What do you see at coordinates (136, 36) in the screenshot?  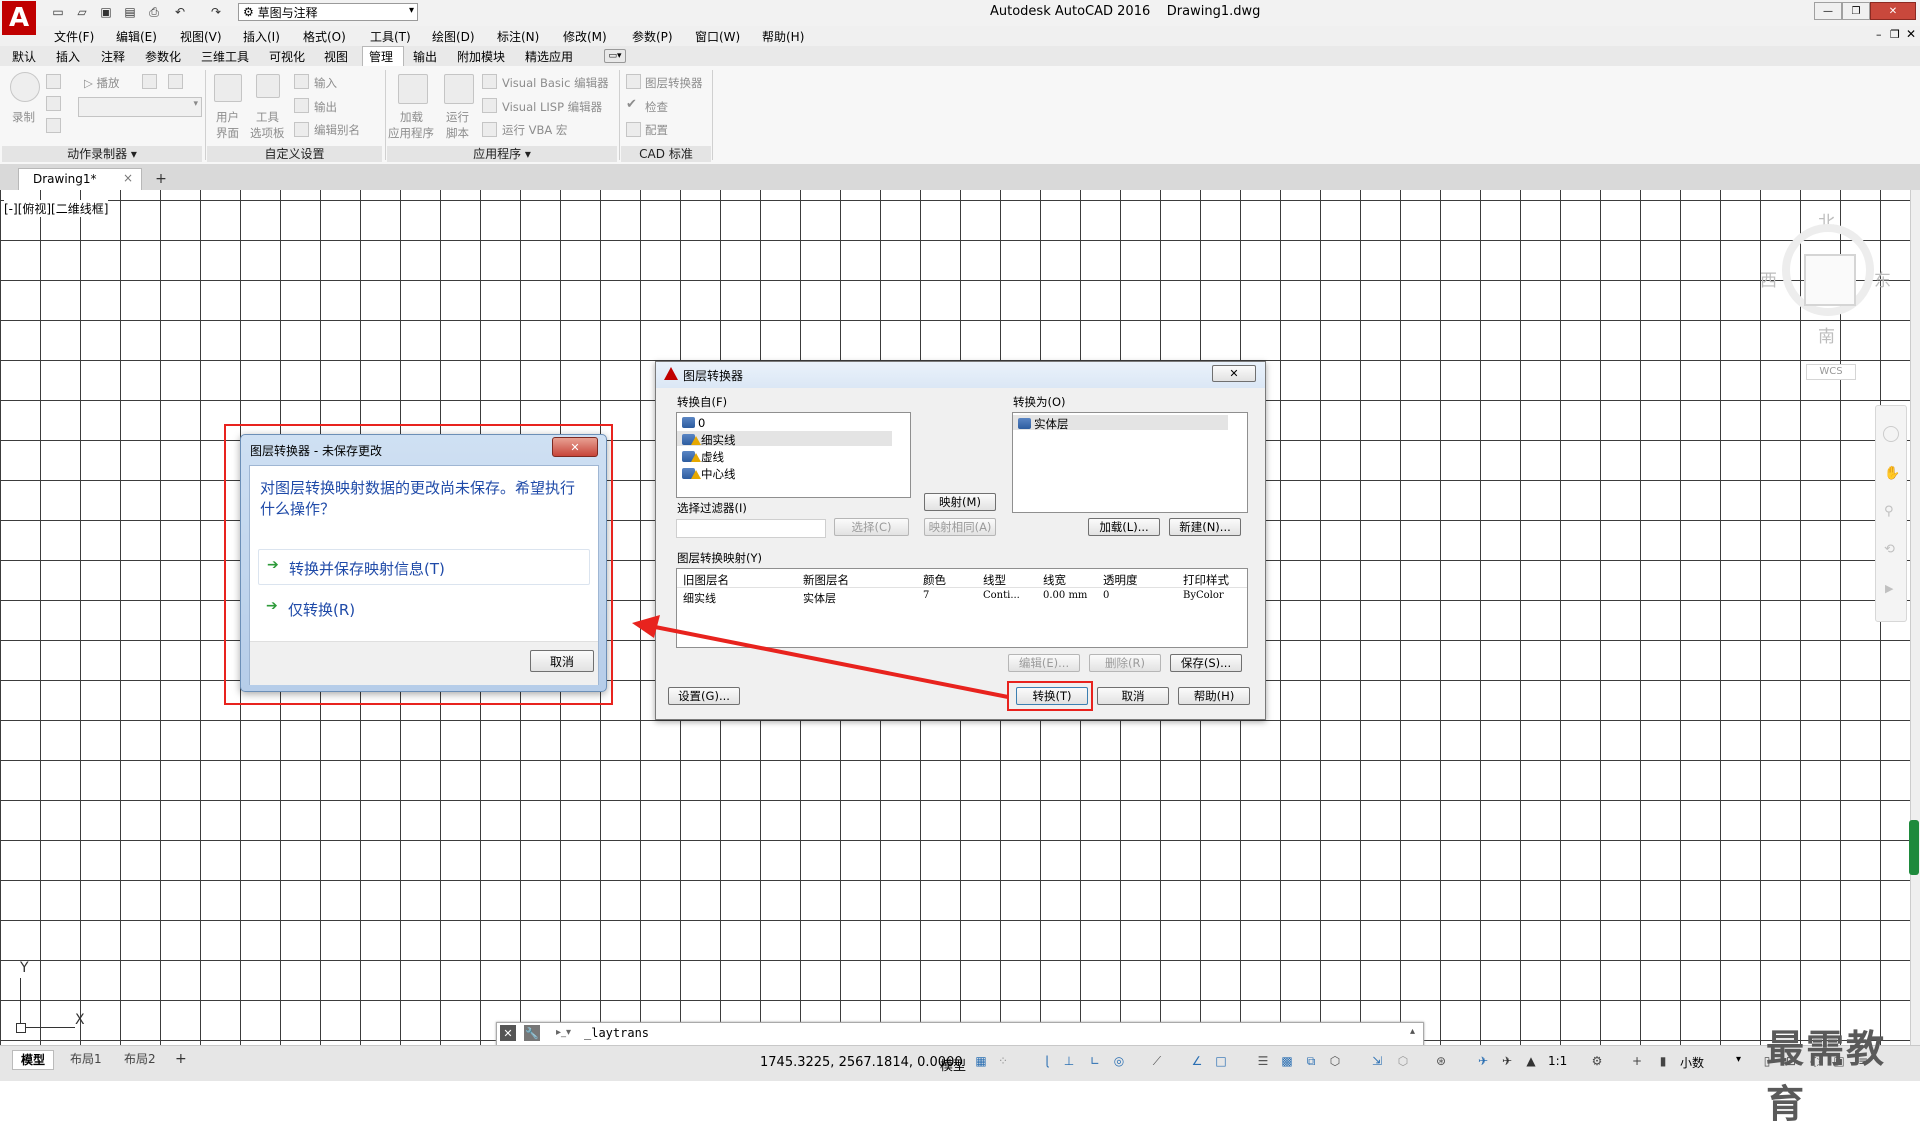 I see `menu-edit: 编辑(E)` at bounding box center [136, 36].